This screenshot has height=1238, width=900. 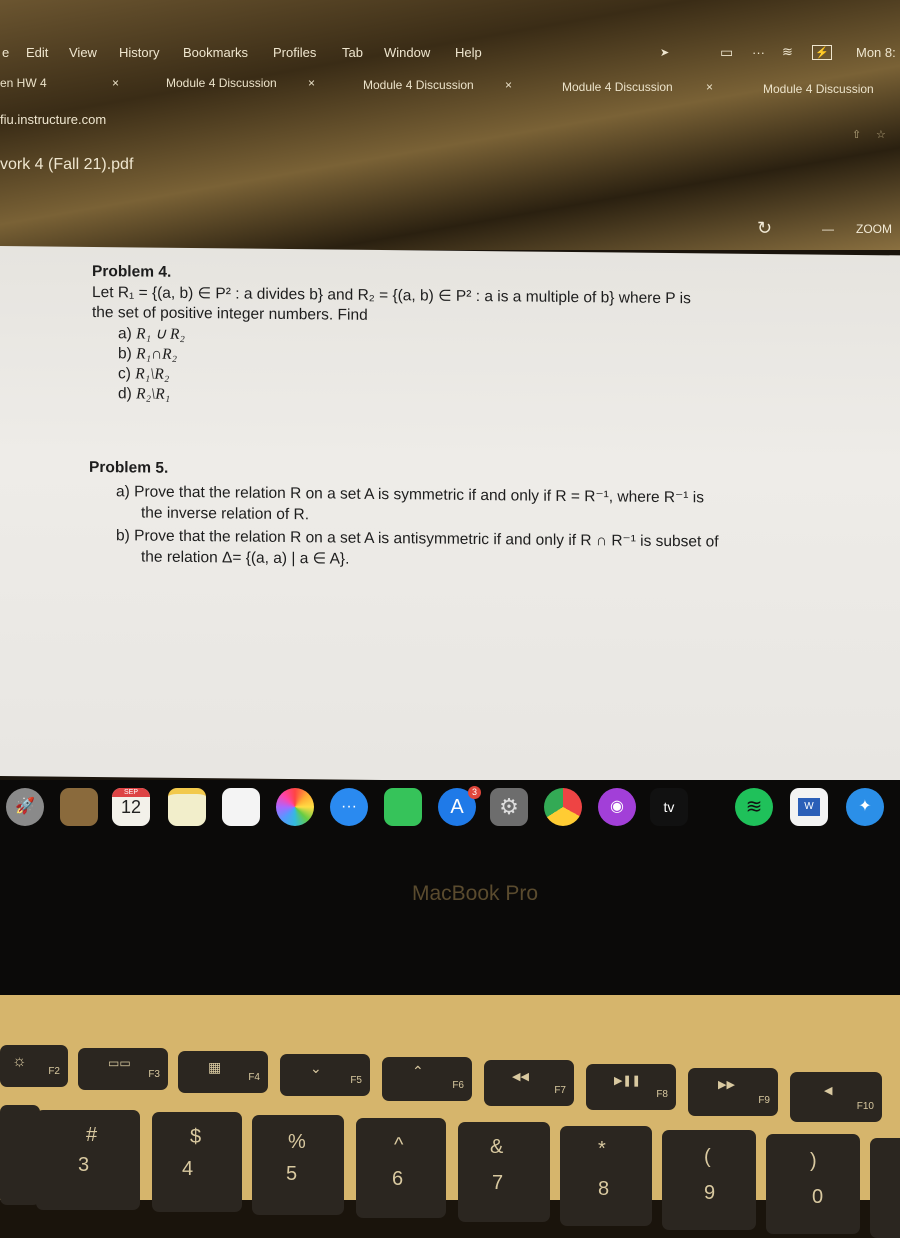 What do you see at coordinates (874, 229) in the screenshot?
I see `zoom-label: ZOOM` at bounding box center [874, 229].